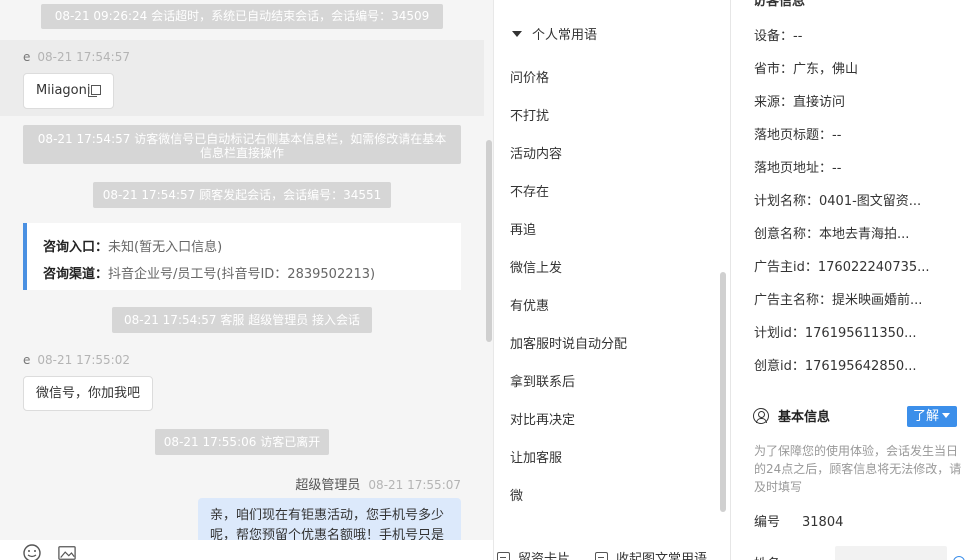 This screenshot has height=560, width=972. I want to click on collapse-triangle-icon, so click(517, 34).